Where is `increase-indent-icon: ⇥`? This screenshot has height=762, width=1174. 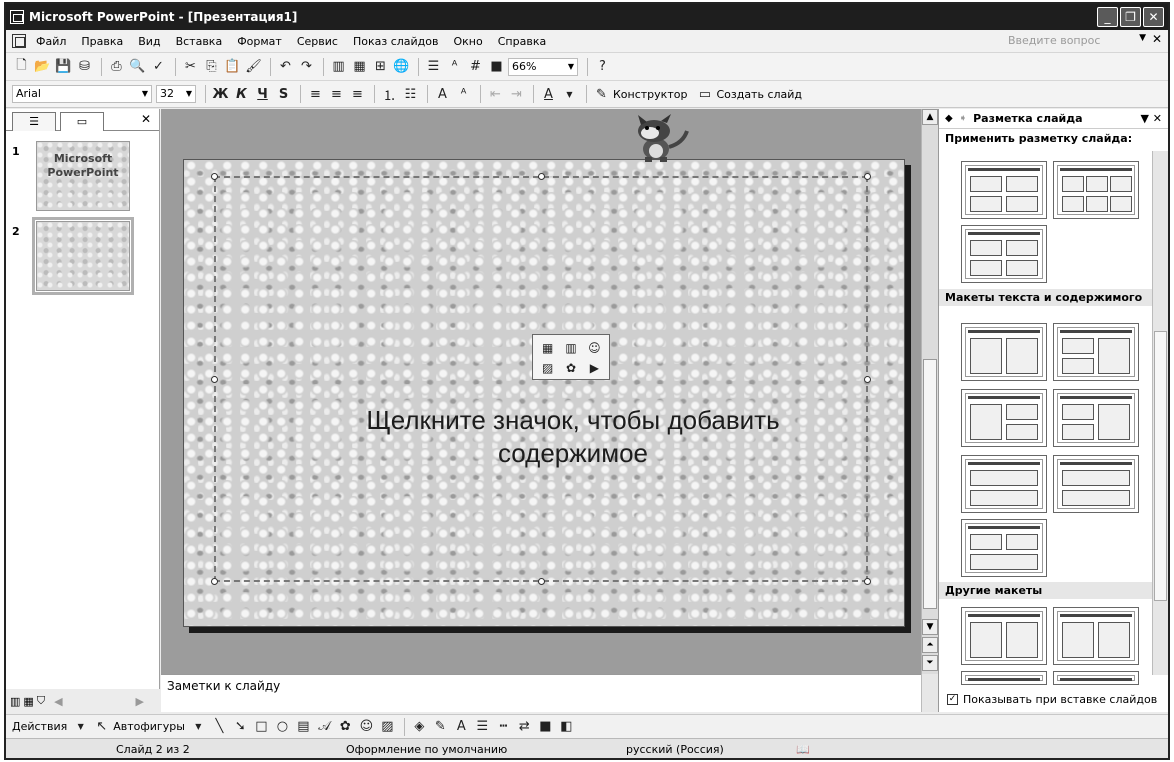
increase-indent-icon: ⇥ is located at coordinates (516, 94).